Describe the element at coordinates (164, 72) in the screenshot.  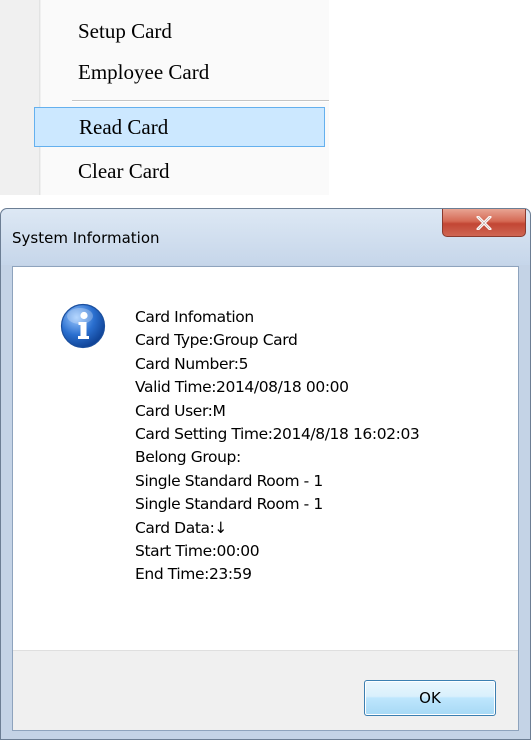
I see `menu-item-employee-card: Employee Card` at that location.